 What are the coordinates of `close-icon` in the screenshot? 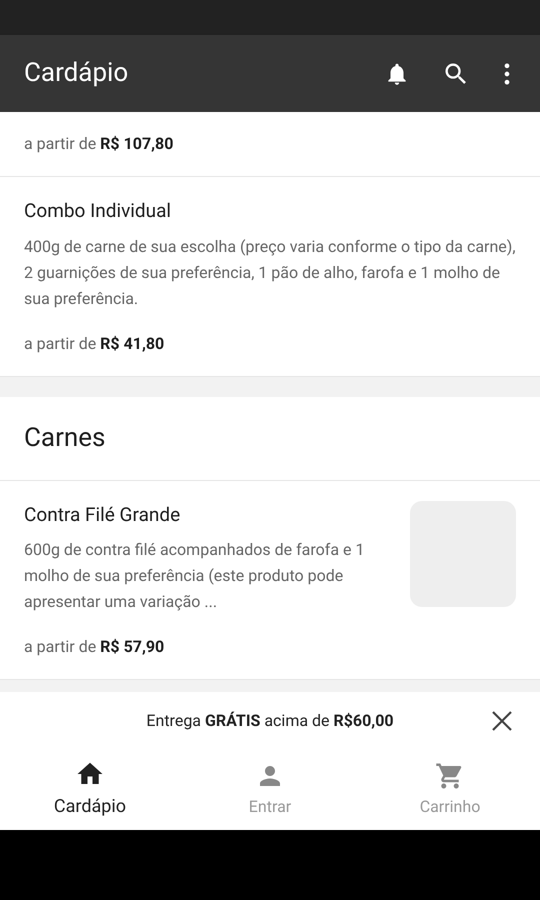 It's located at (502, 721).